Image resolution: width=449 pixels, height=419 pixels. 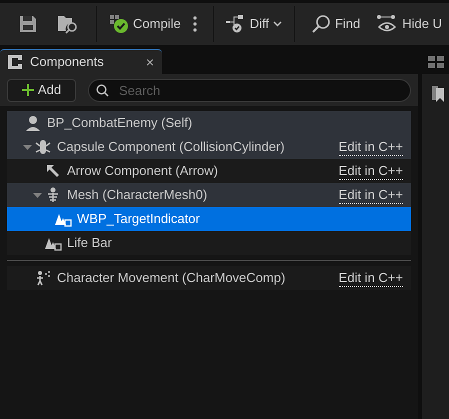 I want to click on person-icon, so click(x=33, y=123).